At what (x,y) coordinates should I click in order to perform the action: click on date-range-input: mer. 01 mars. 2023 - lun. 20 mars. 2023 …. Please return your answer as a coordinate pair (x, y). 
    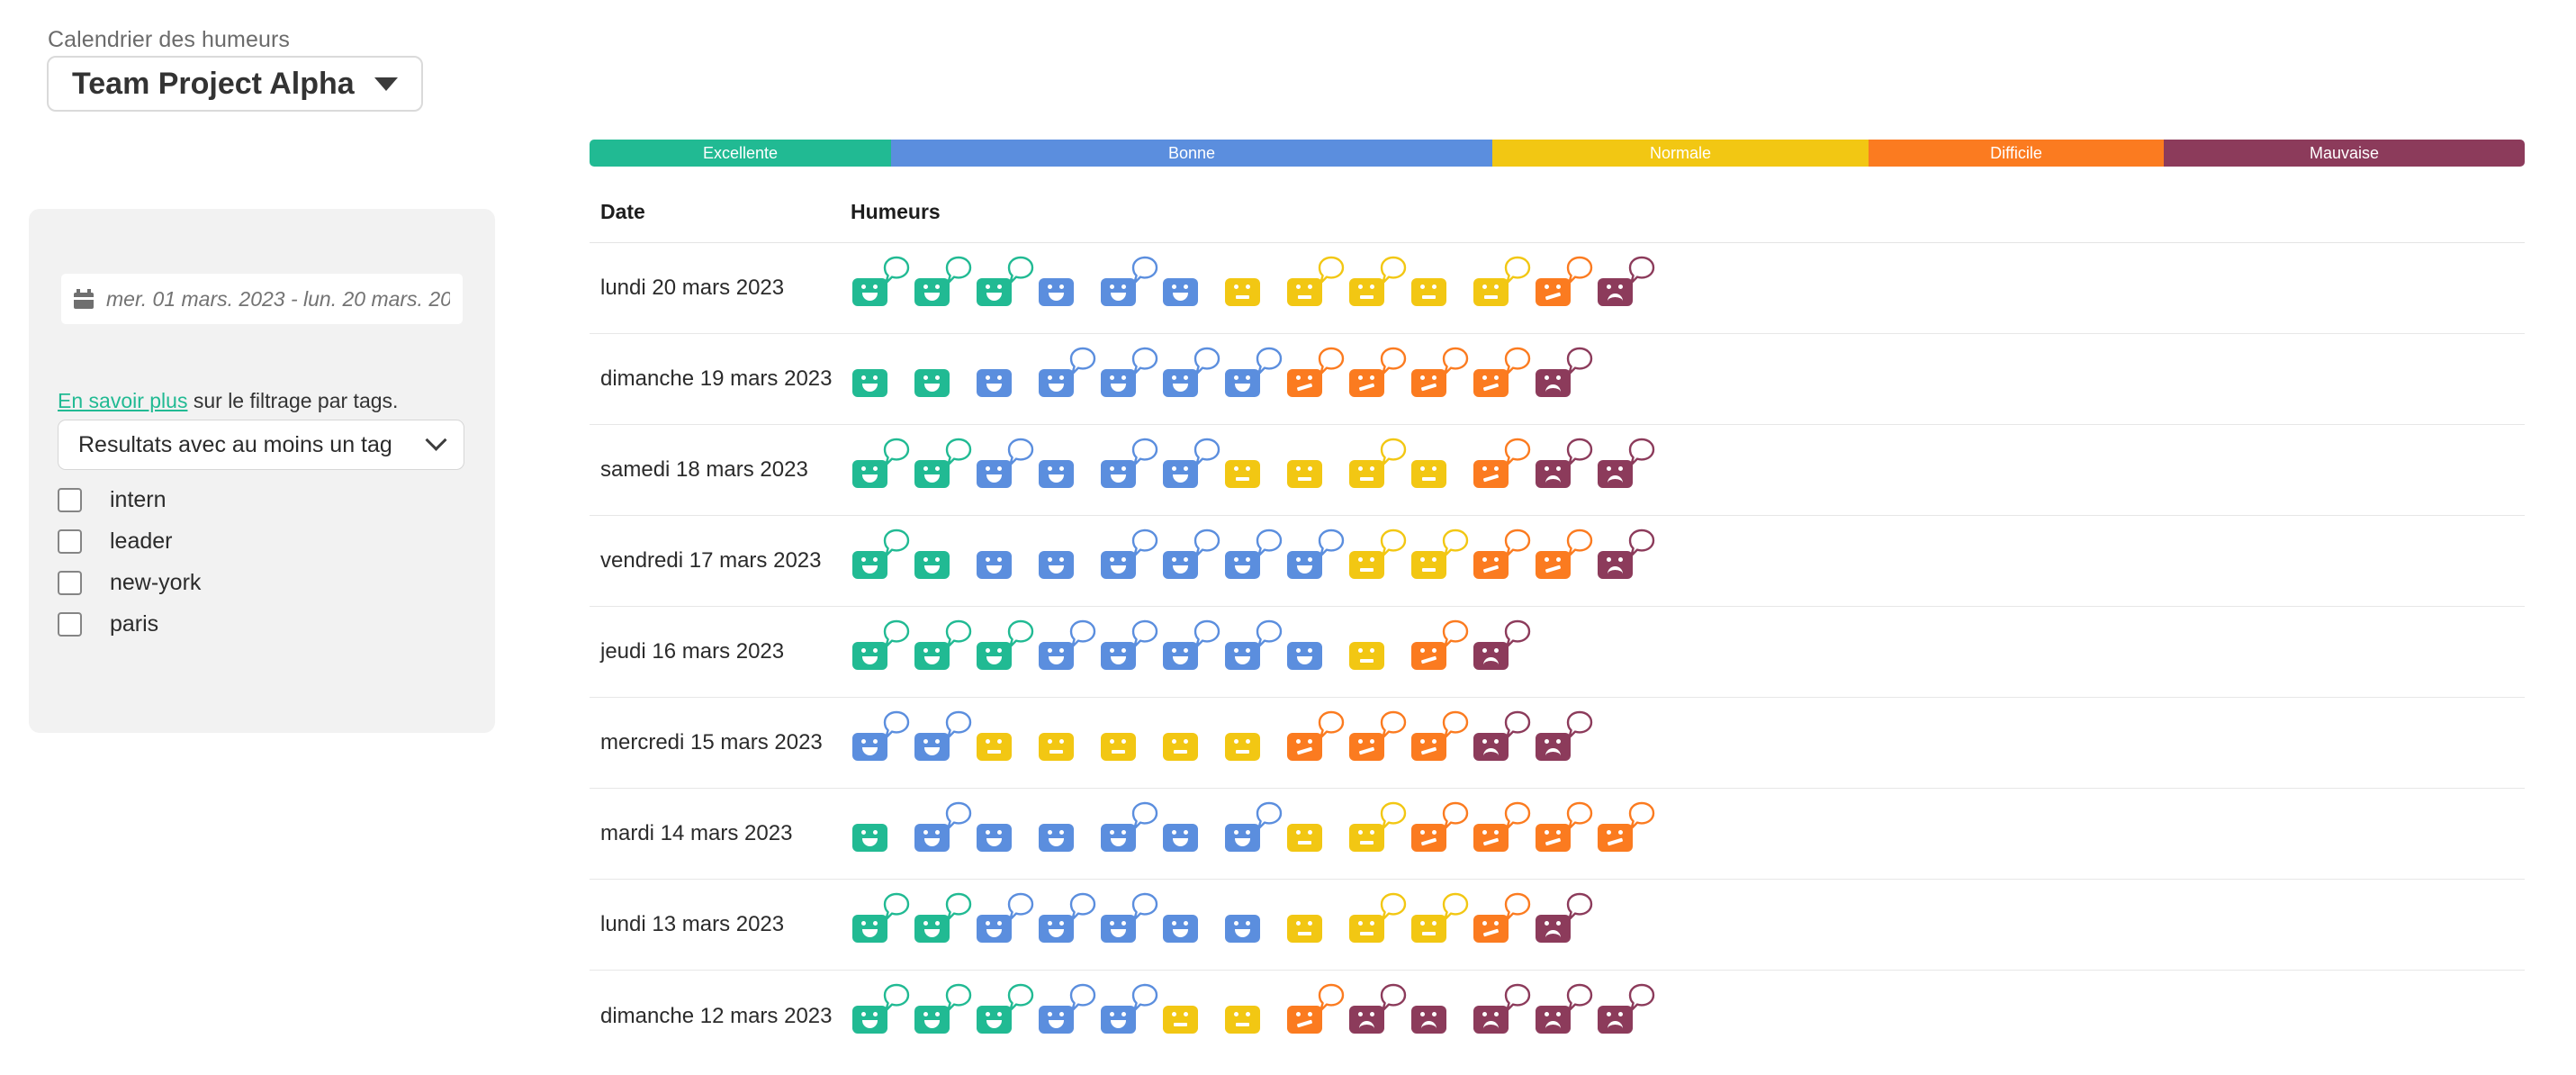
    Looking at the image, I should click on (262, 299).